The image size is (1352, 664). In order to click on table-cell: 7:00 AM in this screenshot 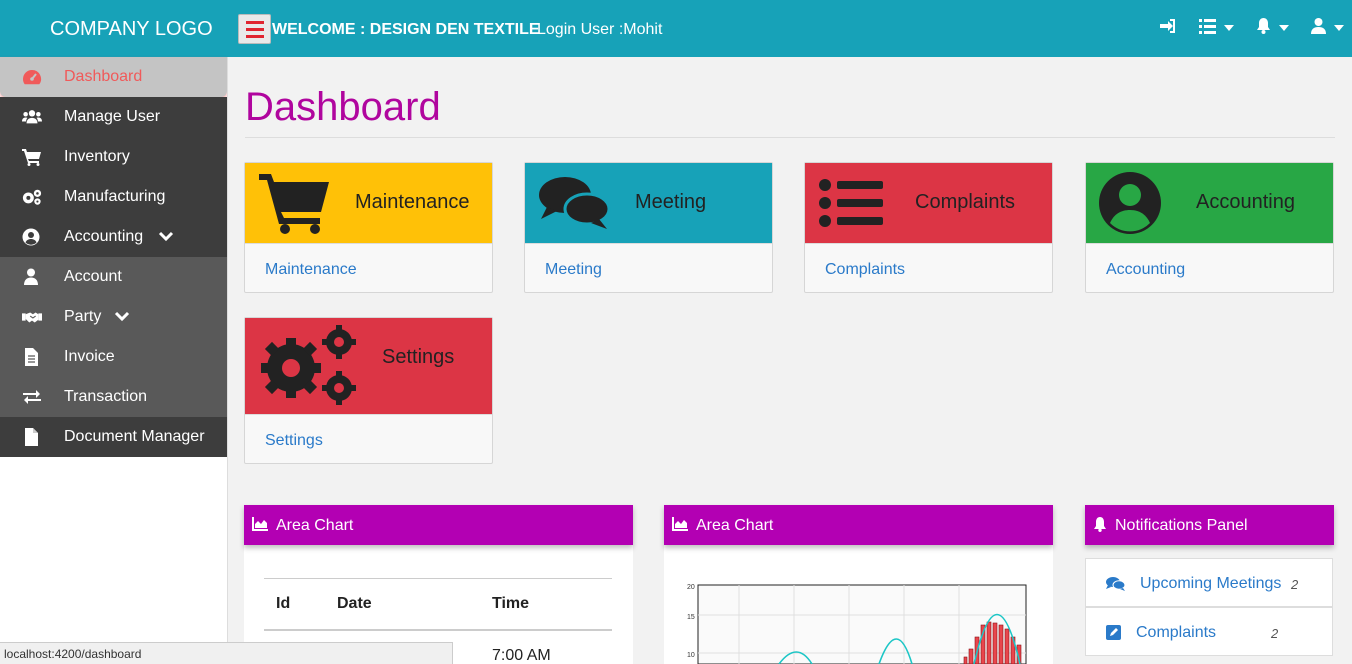, I will do `click(521, 655)`.